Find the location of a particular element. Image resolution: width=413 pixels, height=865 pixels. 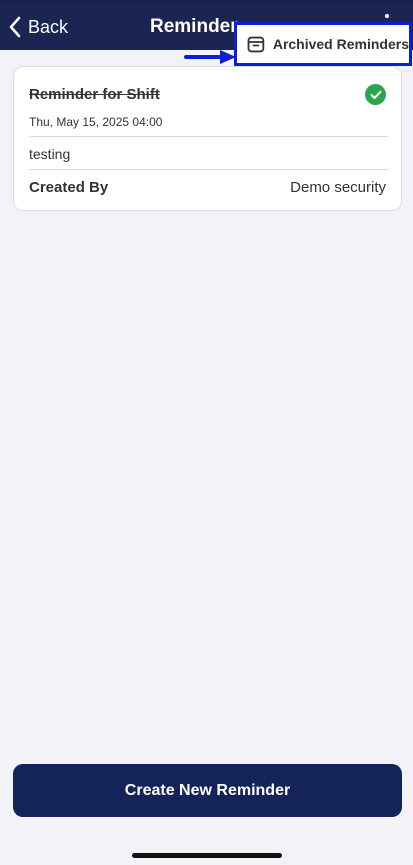

created-by-value: Demo security is located at coordinates (338, 187).